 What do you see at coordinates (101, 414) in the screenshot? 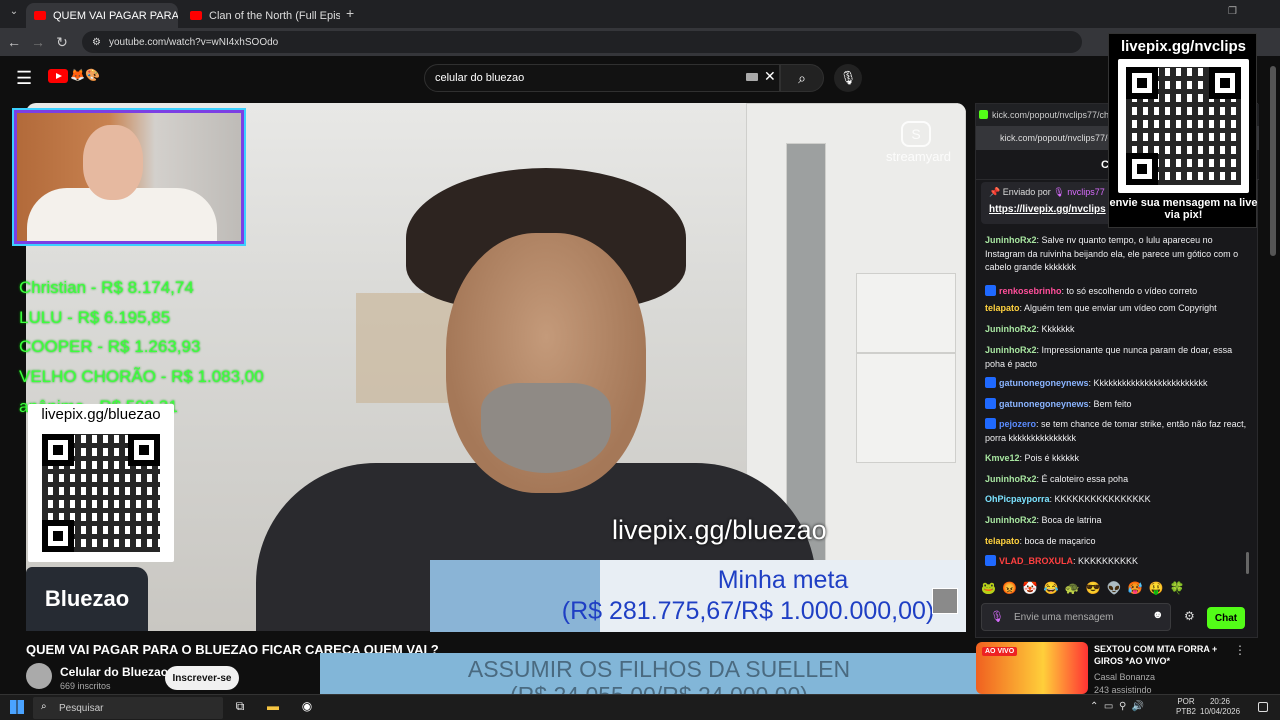
I see `qr-label: livepix.gg/bluezao` at bounding box center [101, 414].